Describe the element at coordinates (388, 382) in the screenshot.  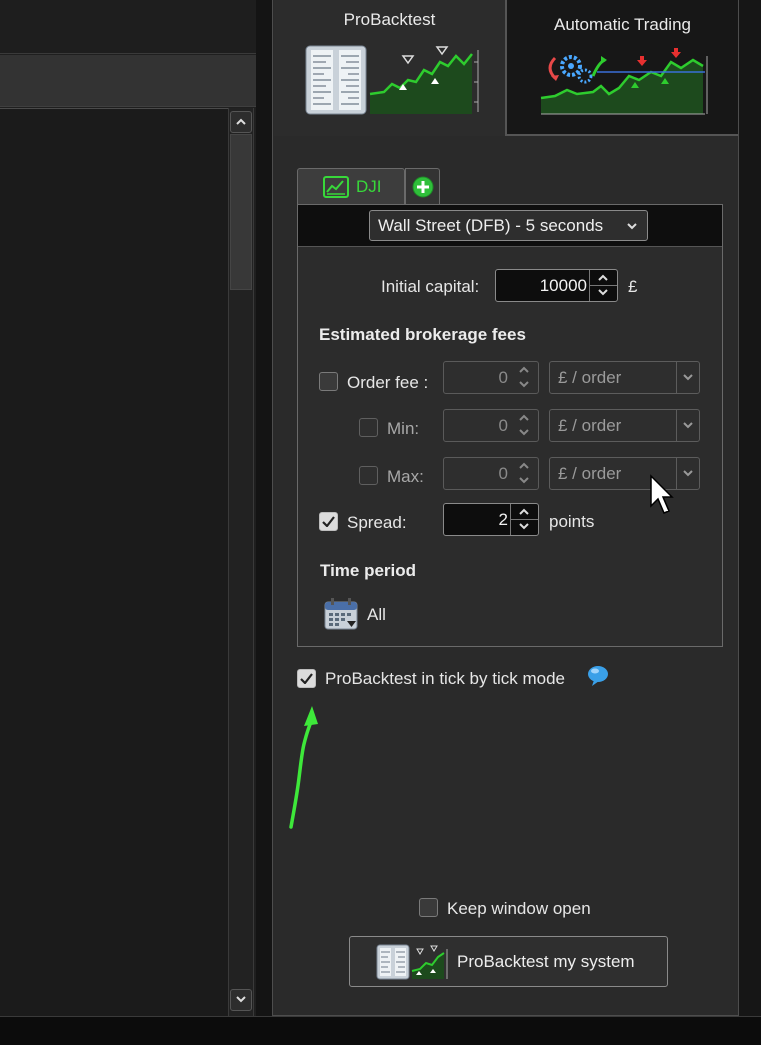
I see `order-fee-label: Order fee :` at that location.